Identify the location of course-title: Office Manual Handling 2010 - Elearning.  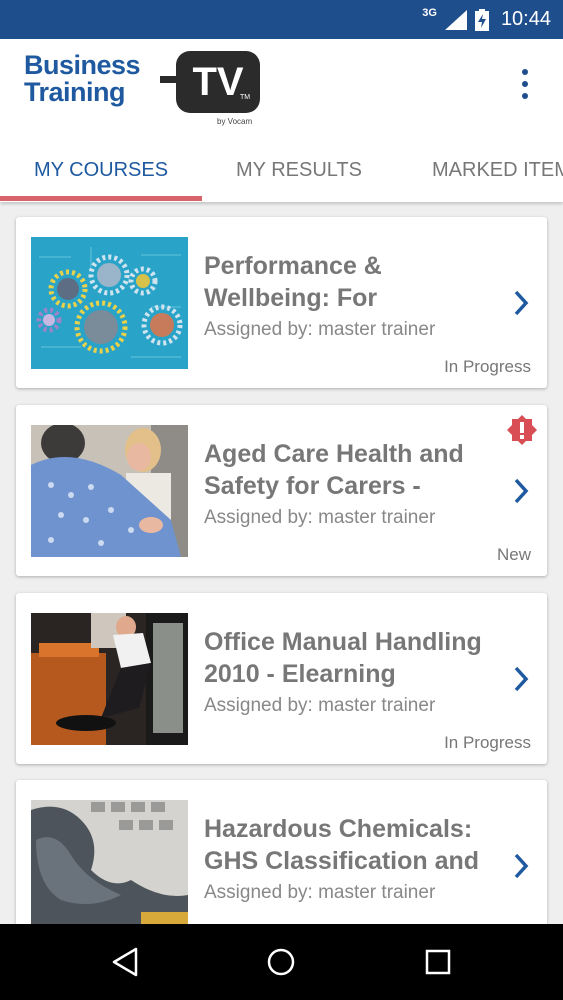
(343, 658).